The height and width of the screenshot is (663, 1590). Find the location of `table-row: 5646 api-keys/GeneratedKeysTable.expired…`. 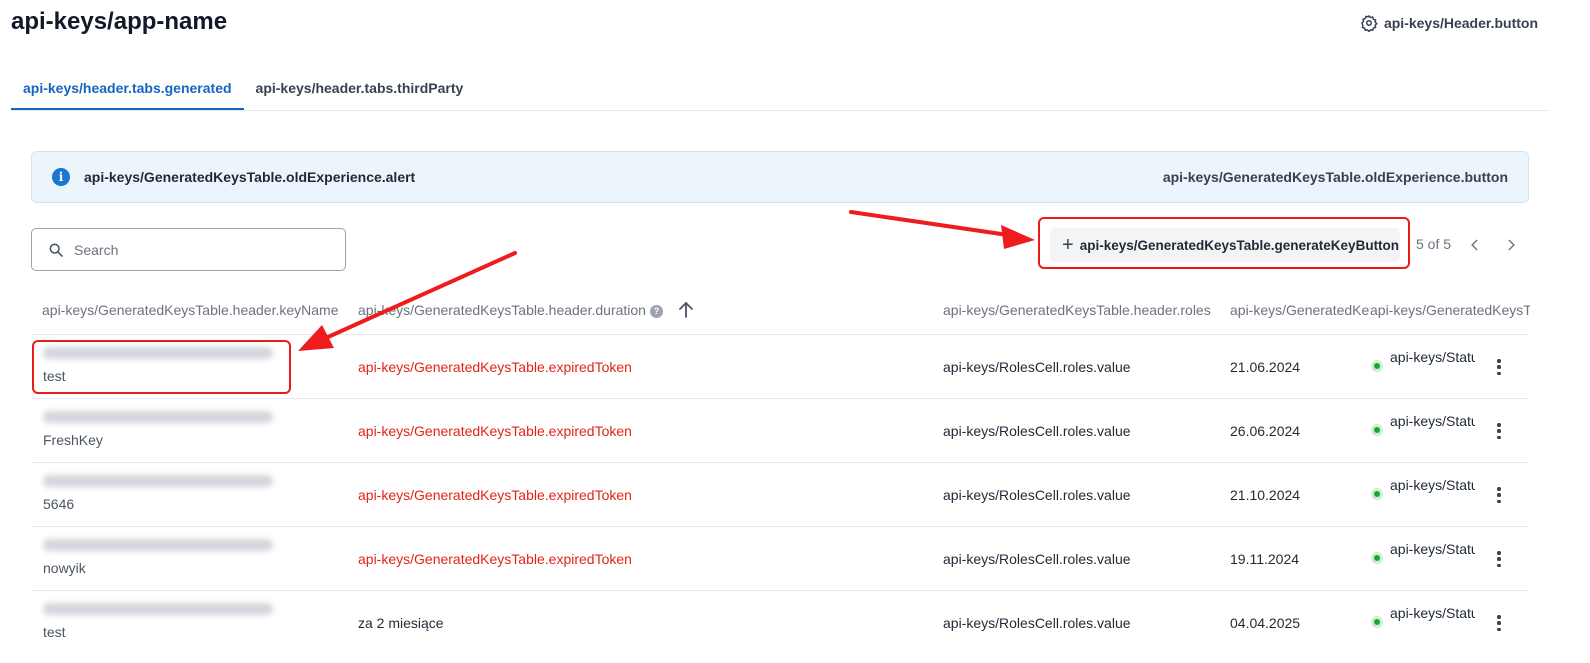

table-row: 5646 api-keys/GeneratedKeysTable.expired… is located at coordinates (780, 495).